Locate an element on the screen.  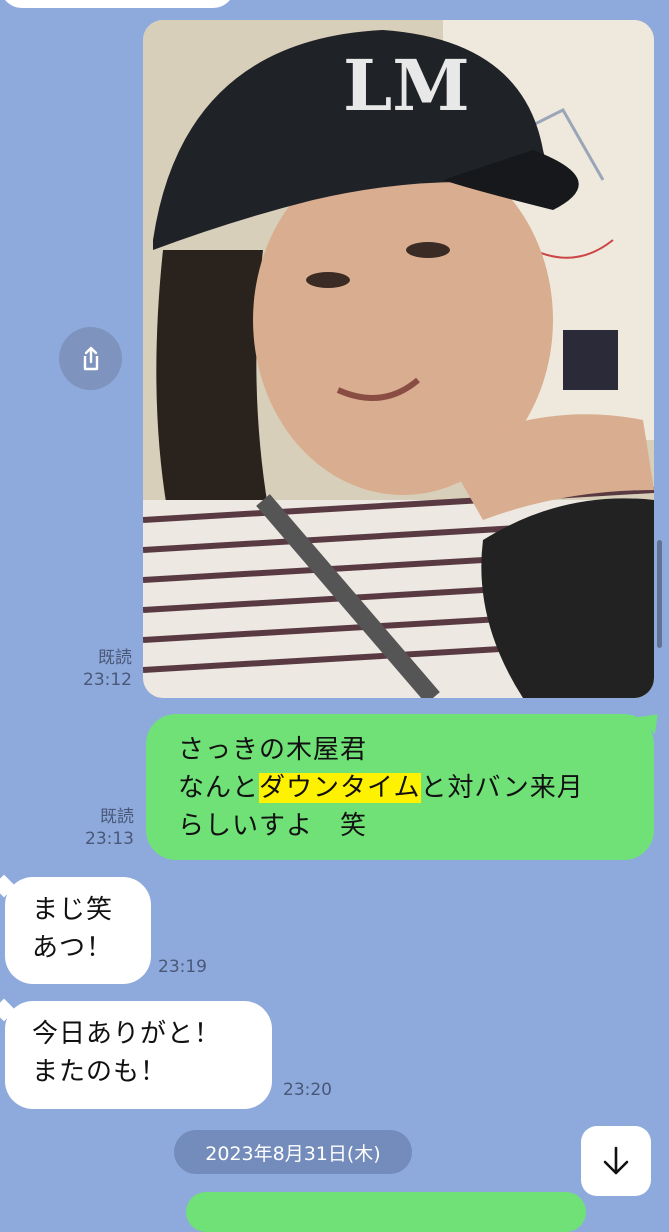
sent-line-2-pre: なんと is located at coordinates (219, 788).